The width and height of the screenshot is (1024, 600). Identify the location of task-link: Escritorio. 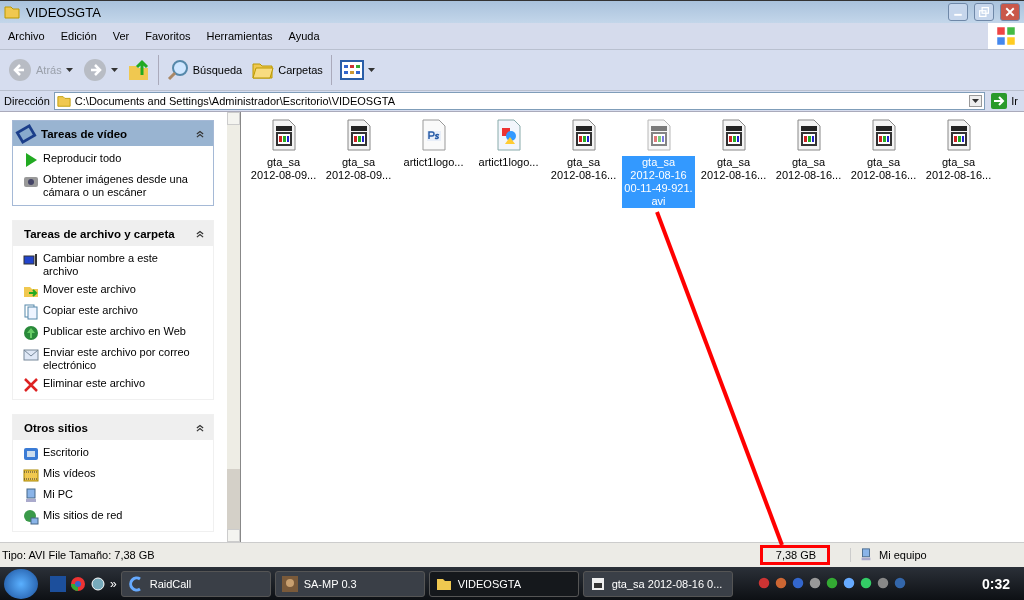
(117, 452).